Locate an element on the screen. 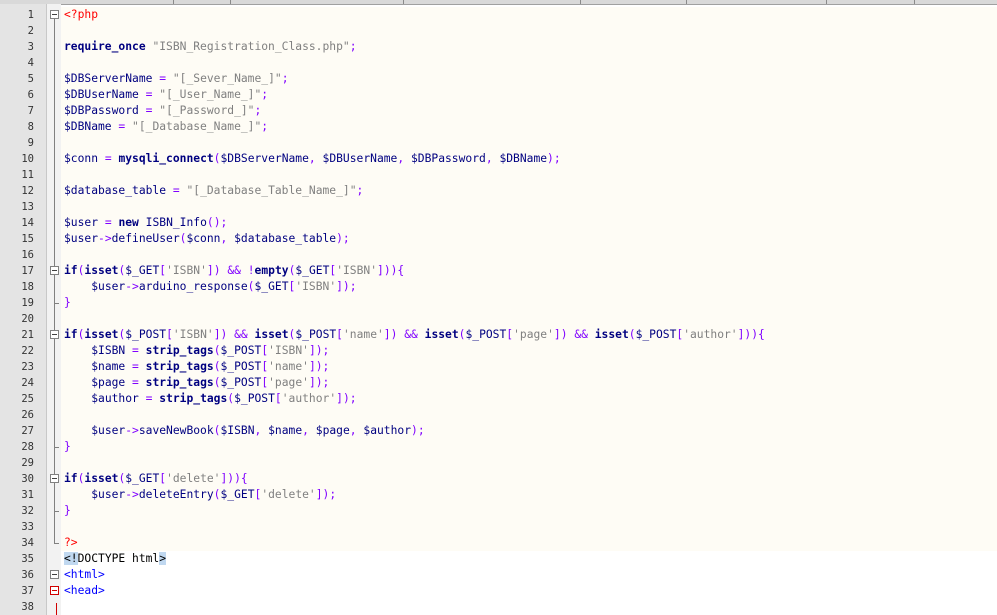  code-line: $user->arduino_response($_GET['ISBN']); is located at coordinates (210, 287).